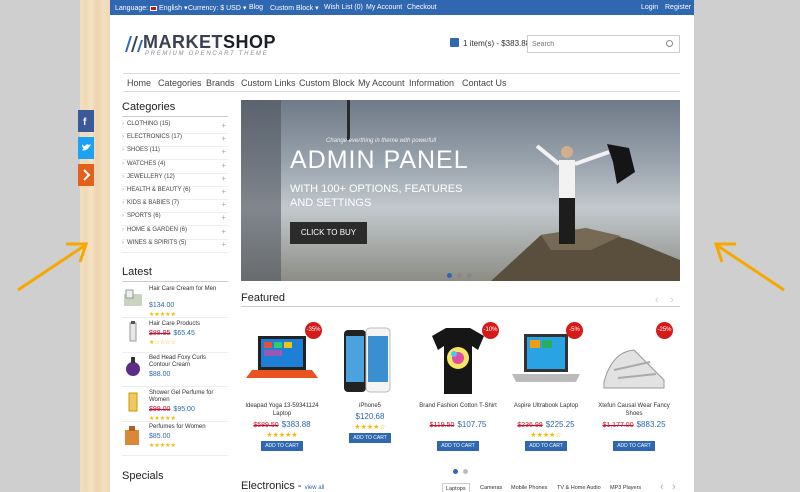 This screenshot has height=492, width=800. What do you see at coordinates (175, 370) in the screenshot?
I see `latest-product: Bed Head Foxy Curls Contour Cream $88.00` at bounding box center [175, 370].